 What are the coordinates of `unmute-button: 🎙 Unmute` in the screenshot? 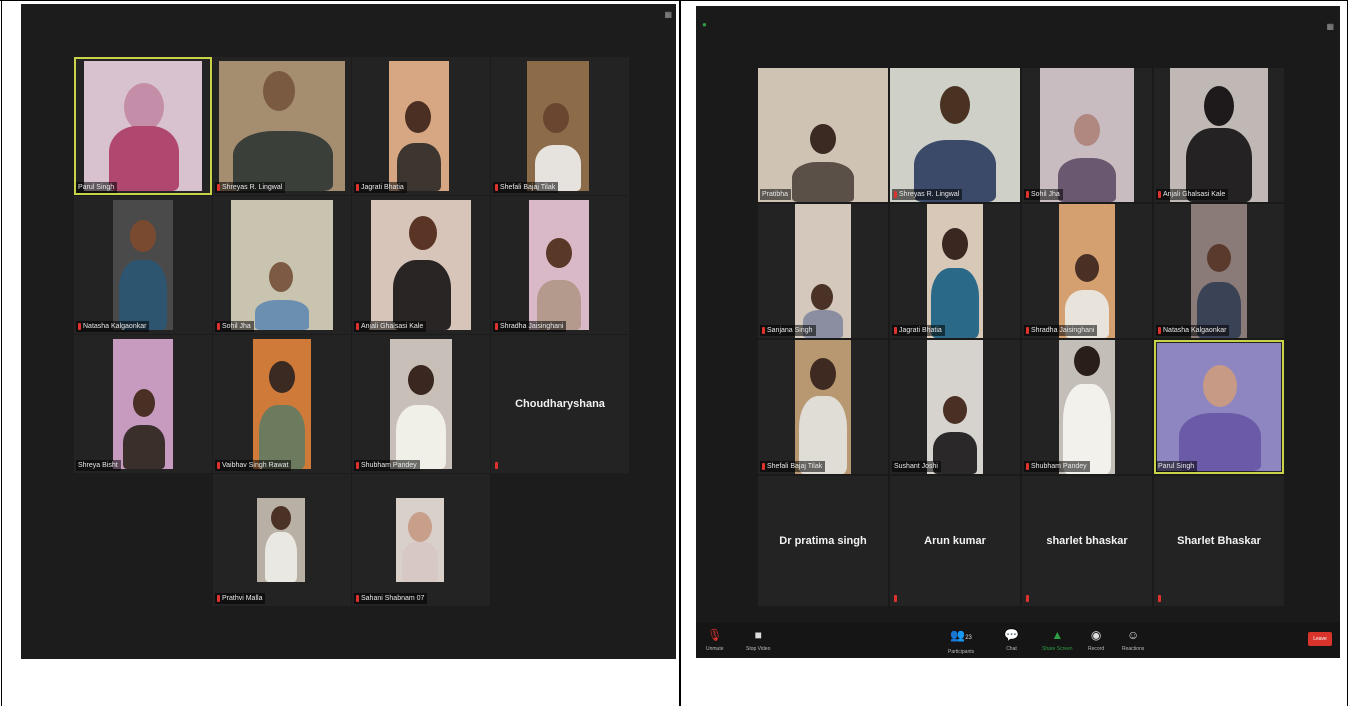 It's located at (715, 640).